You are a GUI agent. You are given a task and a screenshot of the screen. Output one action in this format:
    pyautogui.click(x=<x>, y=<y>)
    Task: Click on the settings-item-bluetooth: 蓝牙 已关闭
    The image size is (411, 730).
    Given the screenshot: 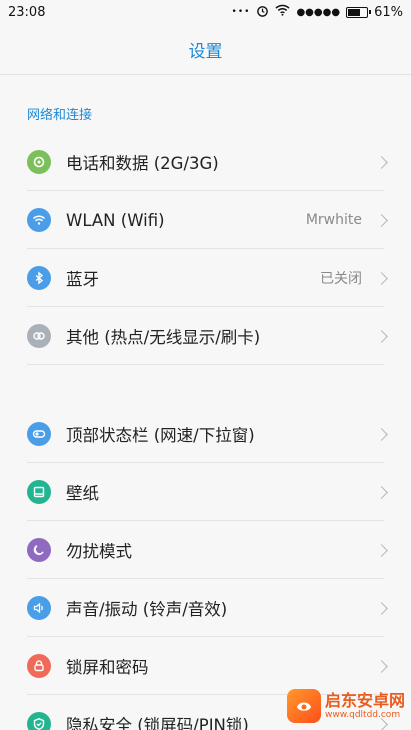 What is the action you would take?
    pyautogui.click(x=205, y=278)
    